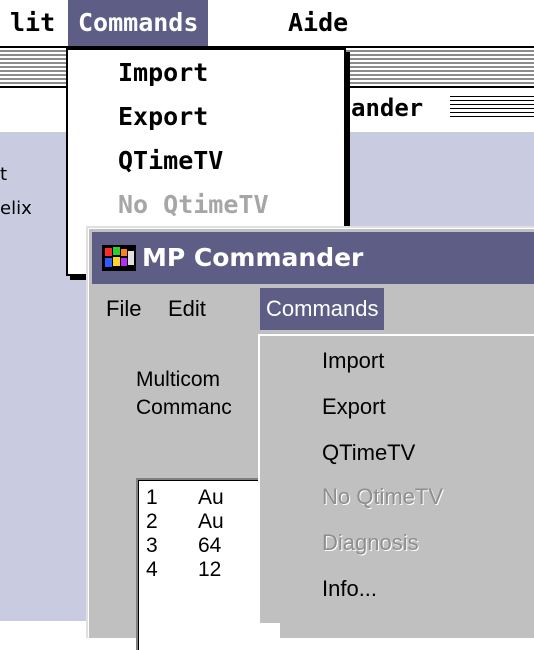  I want to click on mac-menu-commands: Commands, so click(138, 23).